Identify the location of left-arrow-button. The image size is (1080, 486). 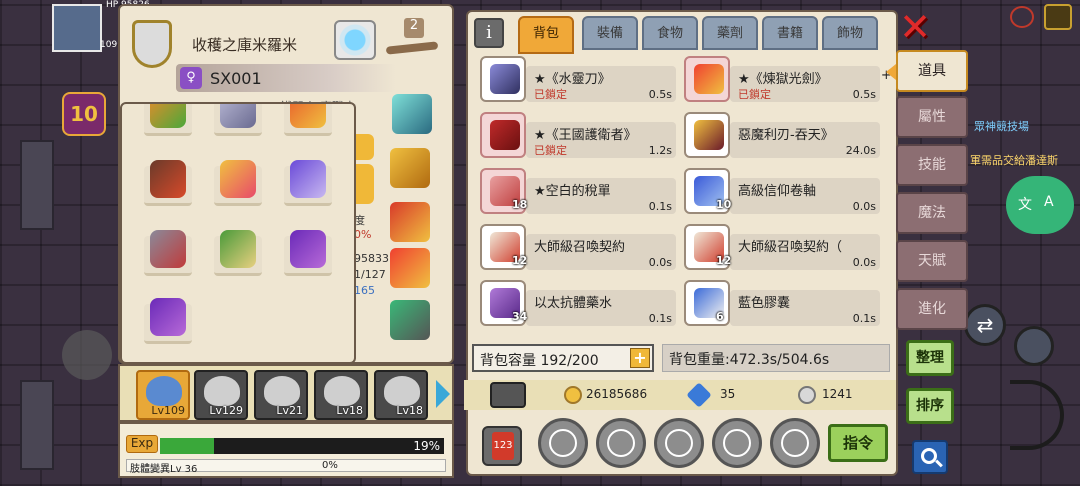
(87, 355).